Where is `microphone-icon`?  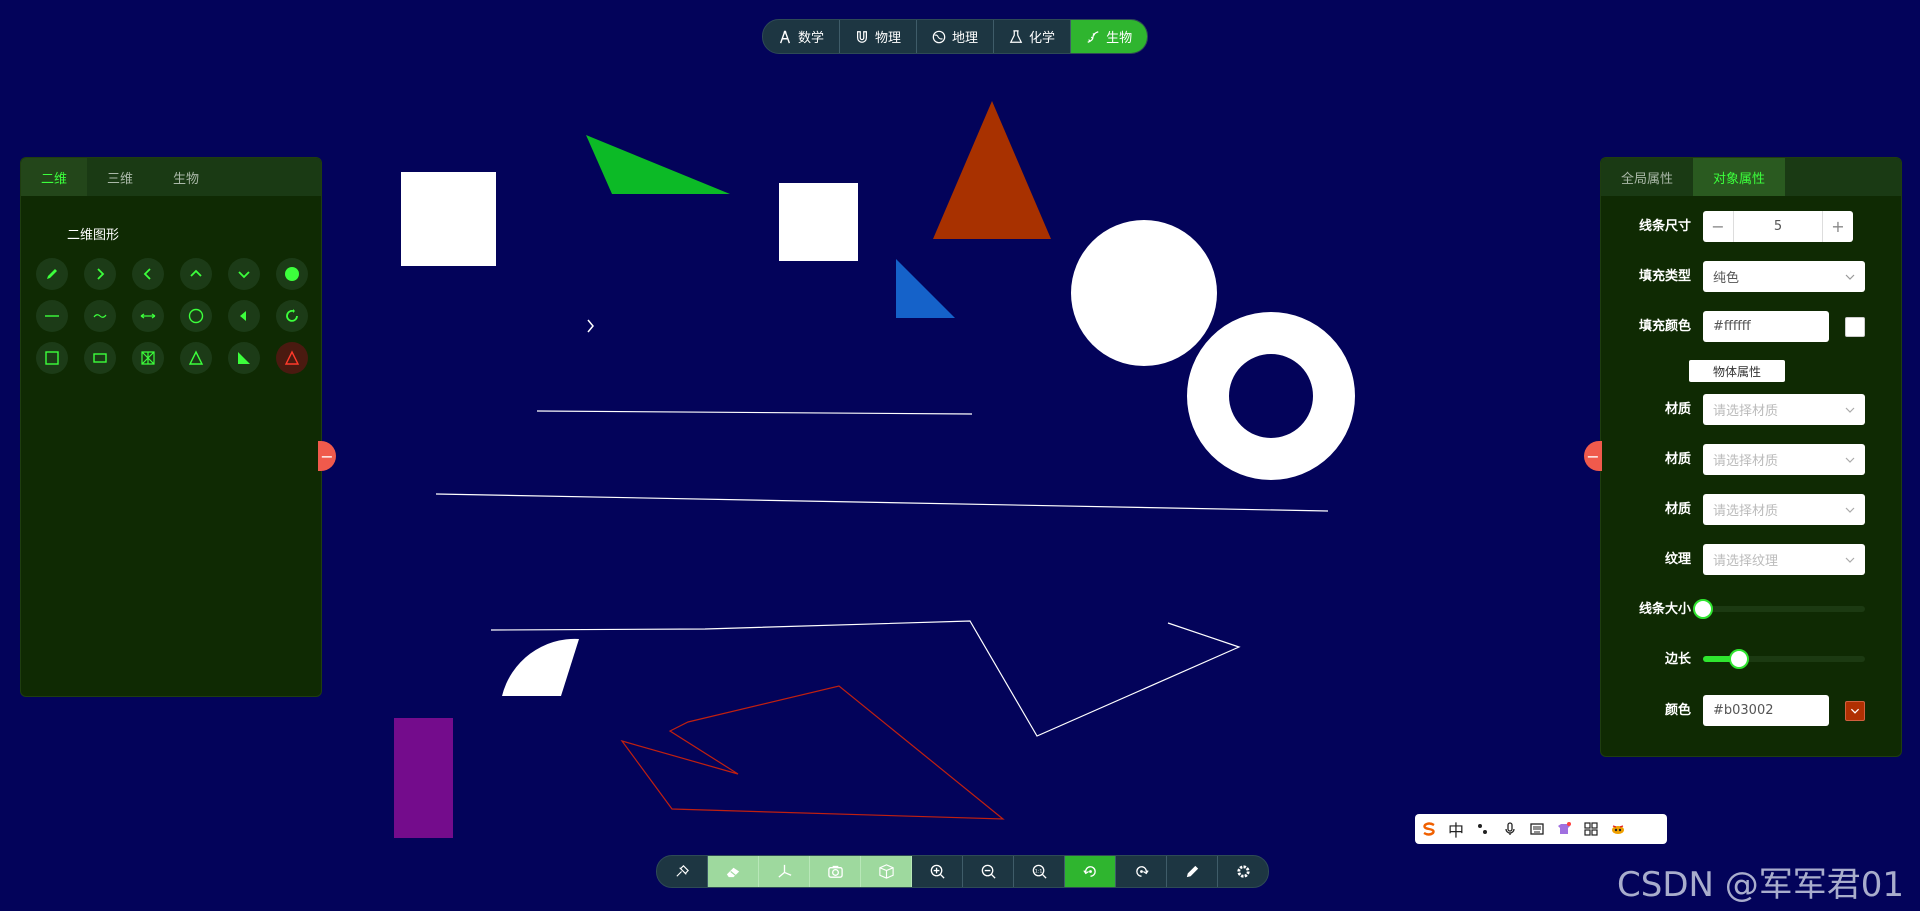 microphone-icon is located at coordinates (1510, 829).